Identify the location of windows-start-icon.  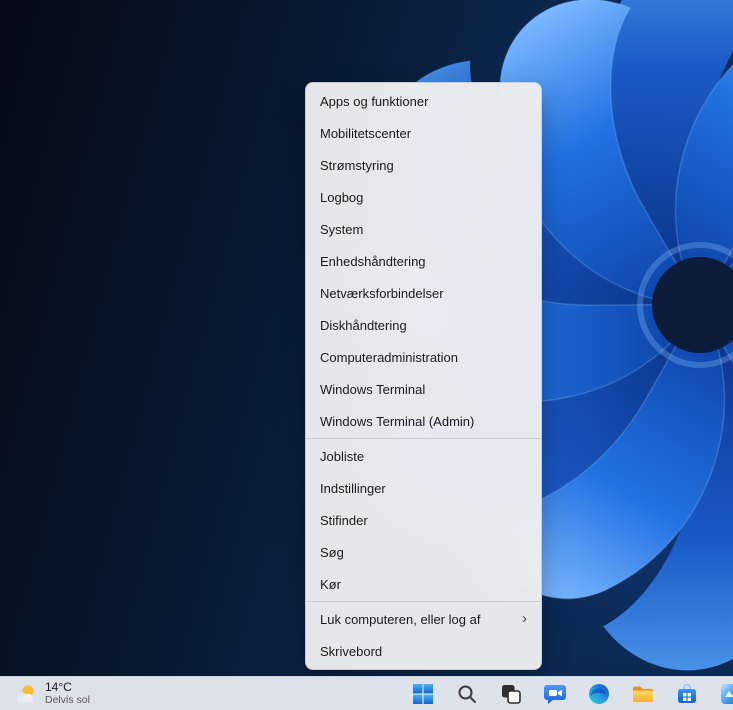
(423, 693).